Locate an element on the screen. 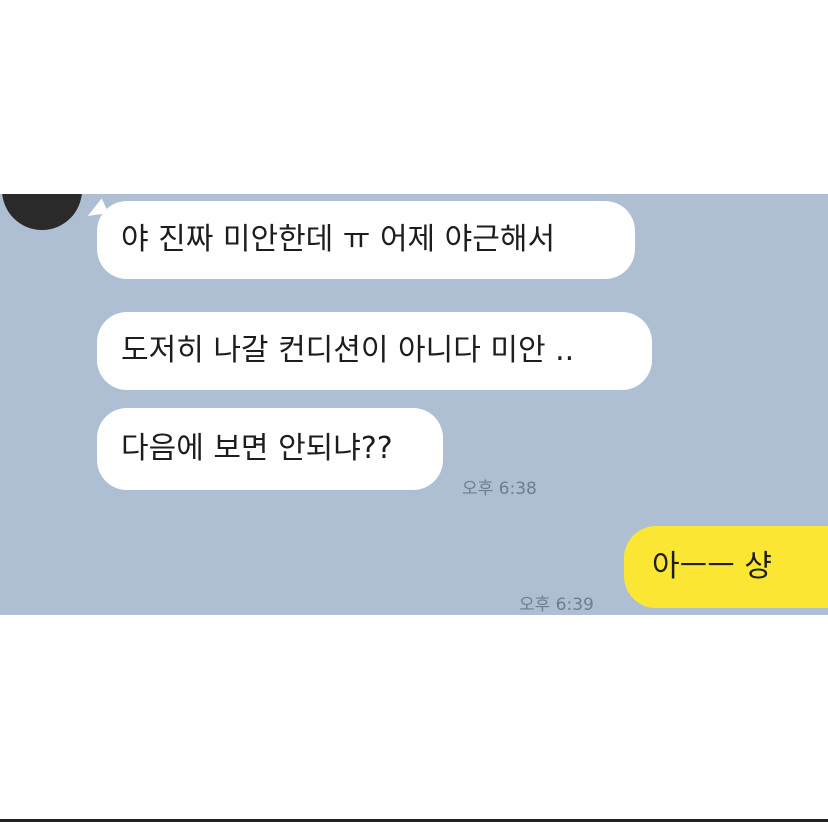 The image size is (828, 822). message-bubble-incoming: 도저히 나갈 컨디션이 아니다 미안 .. is located at coordinates (374, 351).